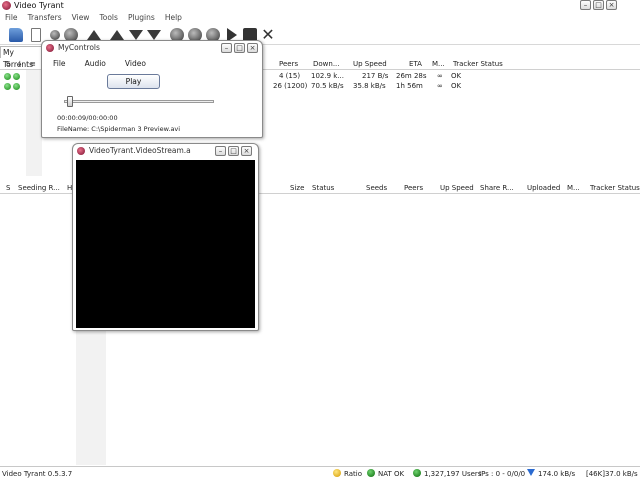 The width and height of the screenshot is (640, 480). What do you see at coordinates (612, 474) in the screenshot?
I see `up-speed-label: [46K]37.0 kB/s` at bounding box center [612, 474].